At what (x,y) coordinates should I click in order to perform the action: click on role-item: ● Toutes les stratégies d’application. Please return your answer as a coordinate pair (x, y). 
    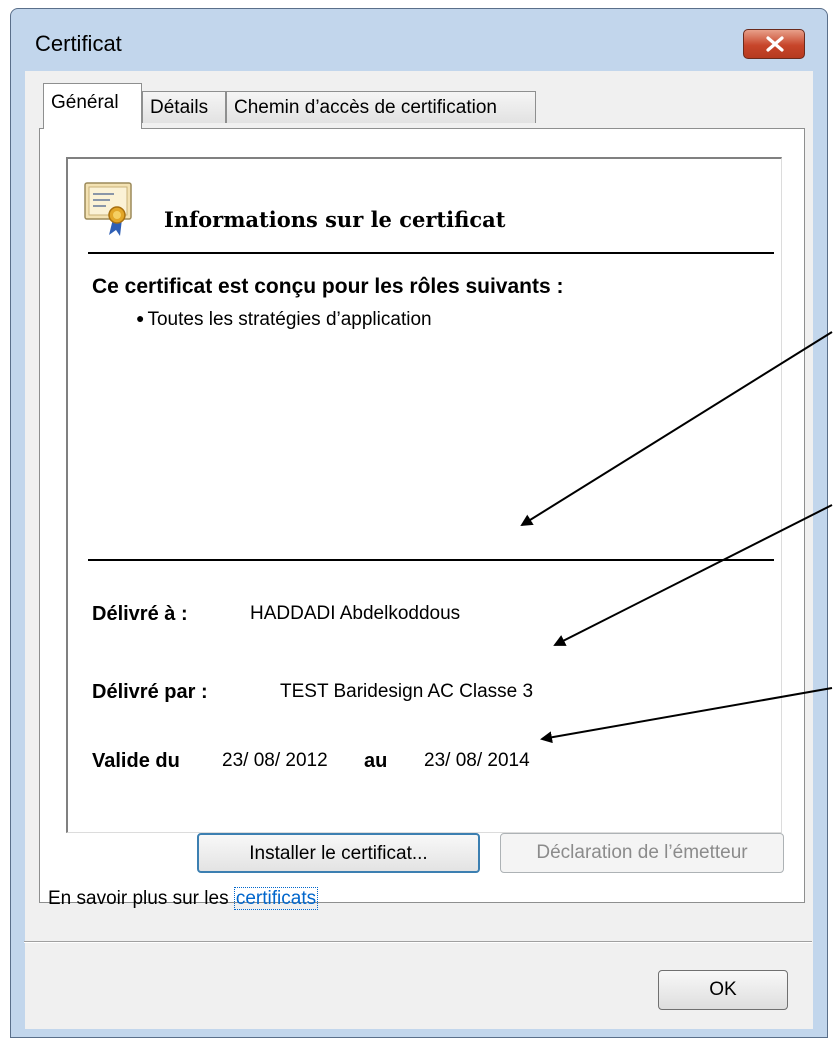
    Looking at the image, I should click on (284, 319).